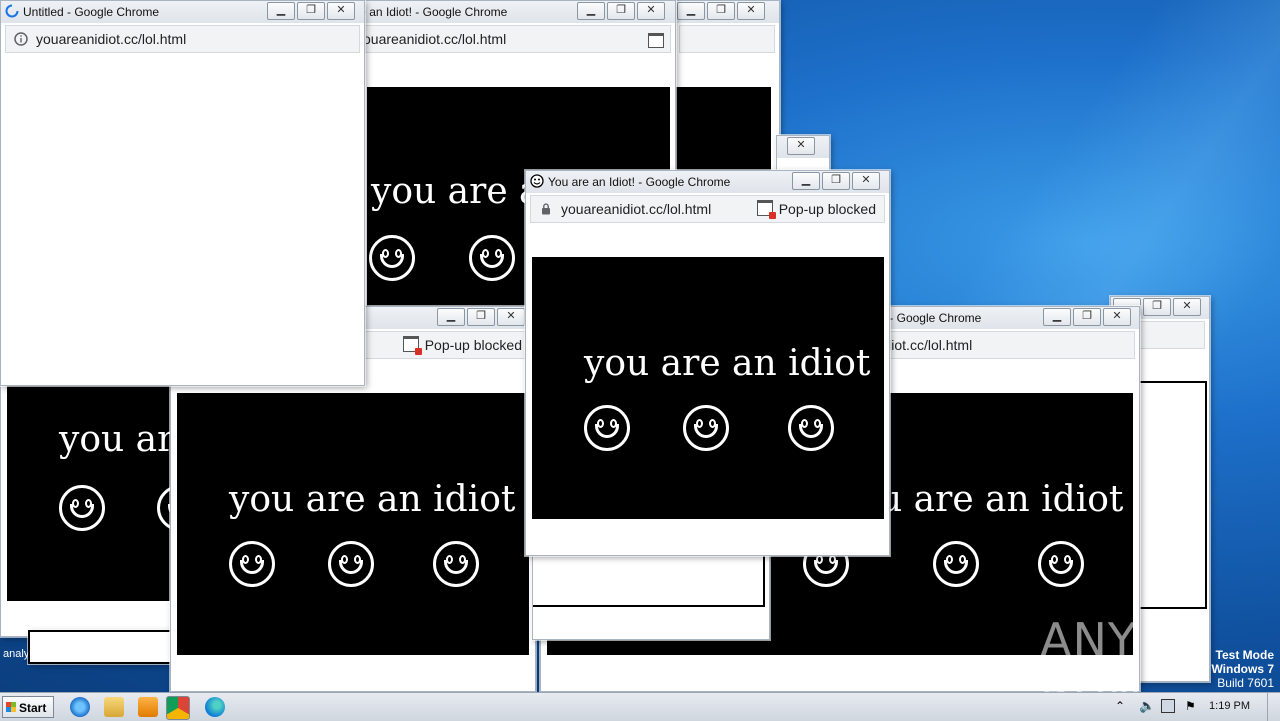 The height and width of the screenshot is (721, 1280). I want to click on system-tray: ⌃ 🔈 ⚑ 1:19 PM, so click(1192, 707).